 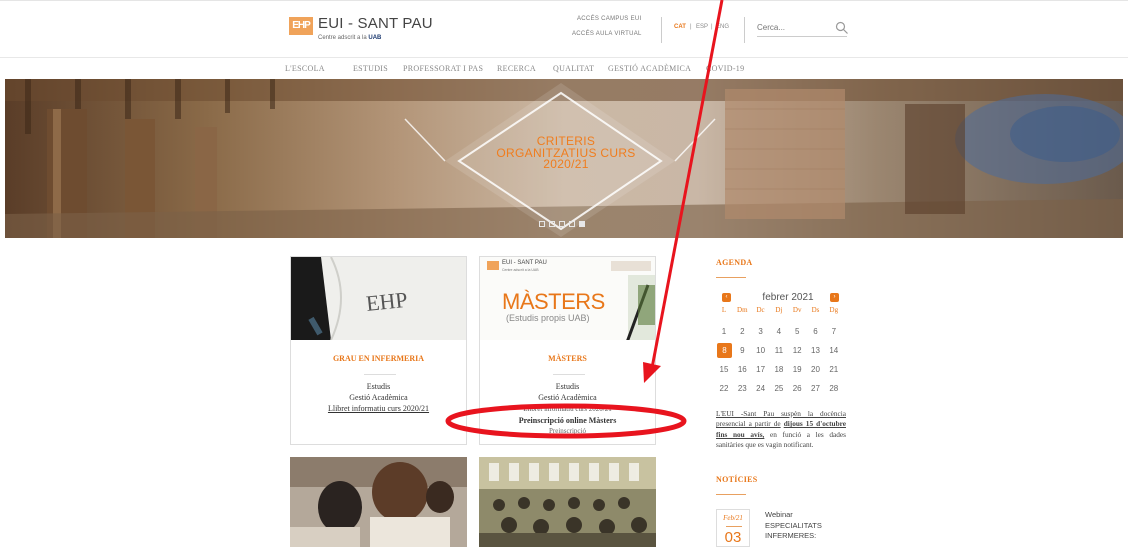 I want to click on logo-subtitle-brand: UAB, so click(x=375, y=38).